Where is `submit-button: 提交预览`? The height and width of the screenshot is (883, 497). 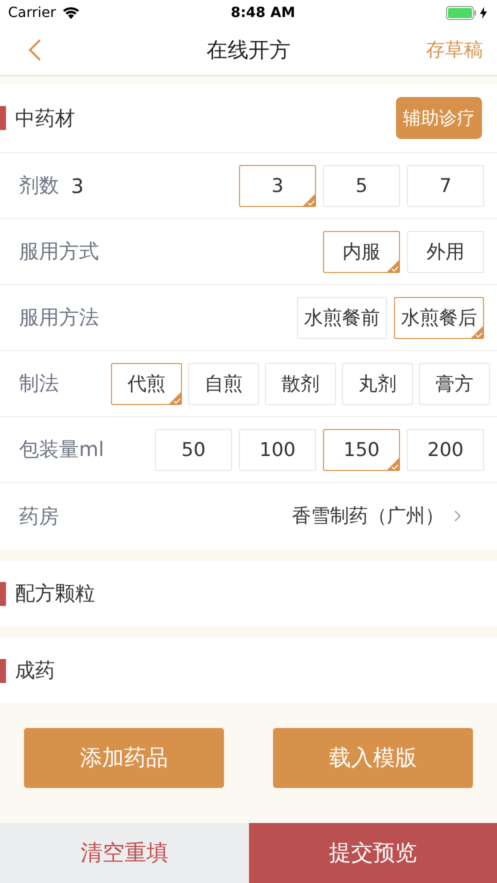 submit-button: 提交预览 is located at coordinates (372, 853).